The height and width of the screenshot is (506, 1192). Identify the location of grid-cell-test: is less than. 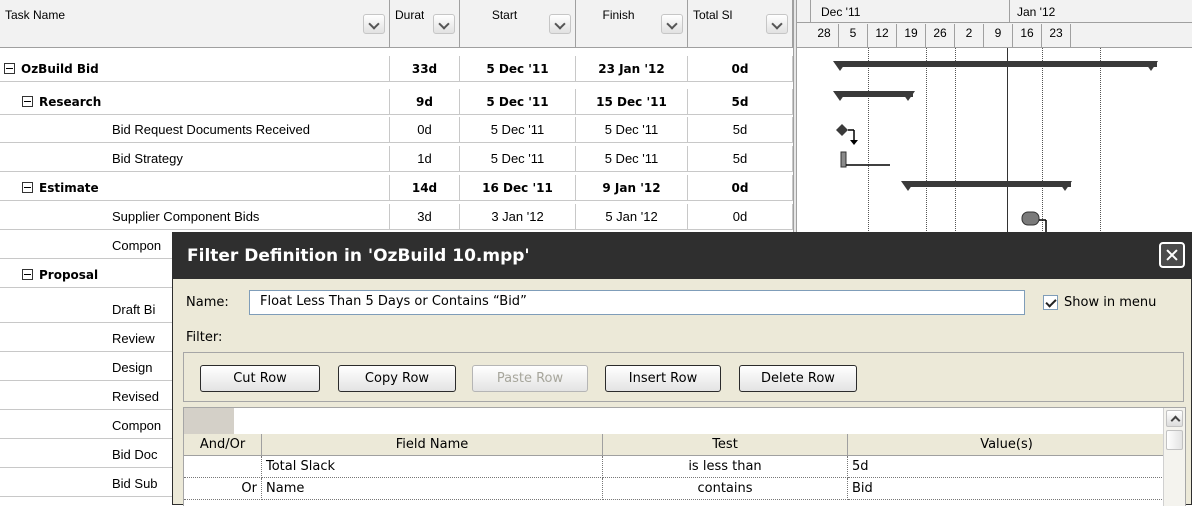
(725, 467).